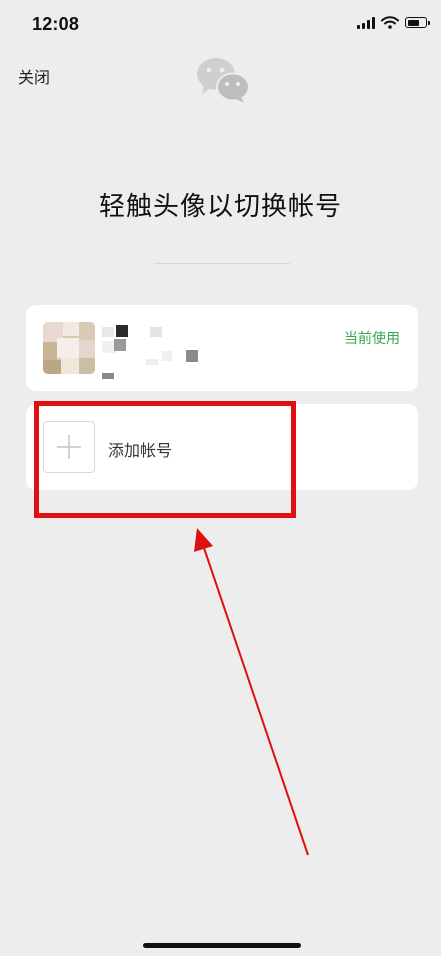 The width and height of the screenshot is (441, 956). What do you see at coordinates (222, 945) in the screenshot?
I see `home-indicator` at bounding box center [222, 945].